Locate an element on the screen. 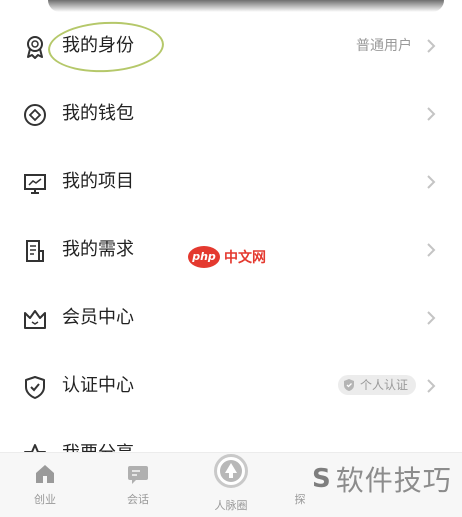  wallet-icon is located at coordinates (35, 115).